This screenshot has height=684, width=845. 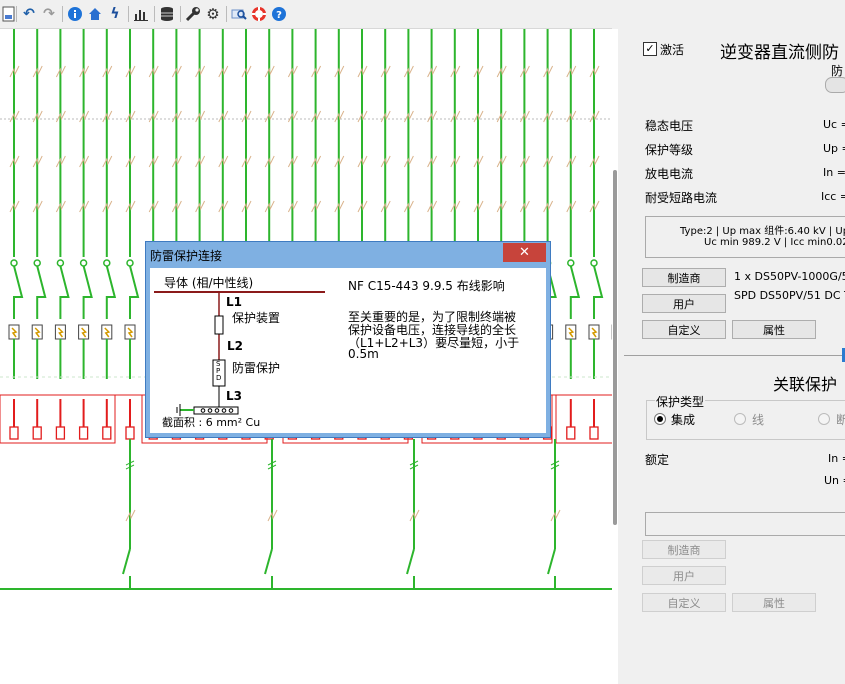 I want to click on user-button: 用户, so click(x=684, y=303).